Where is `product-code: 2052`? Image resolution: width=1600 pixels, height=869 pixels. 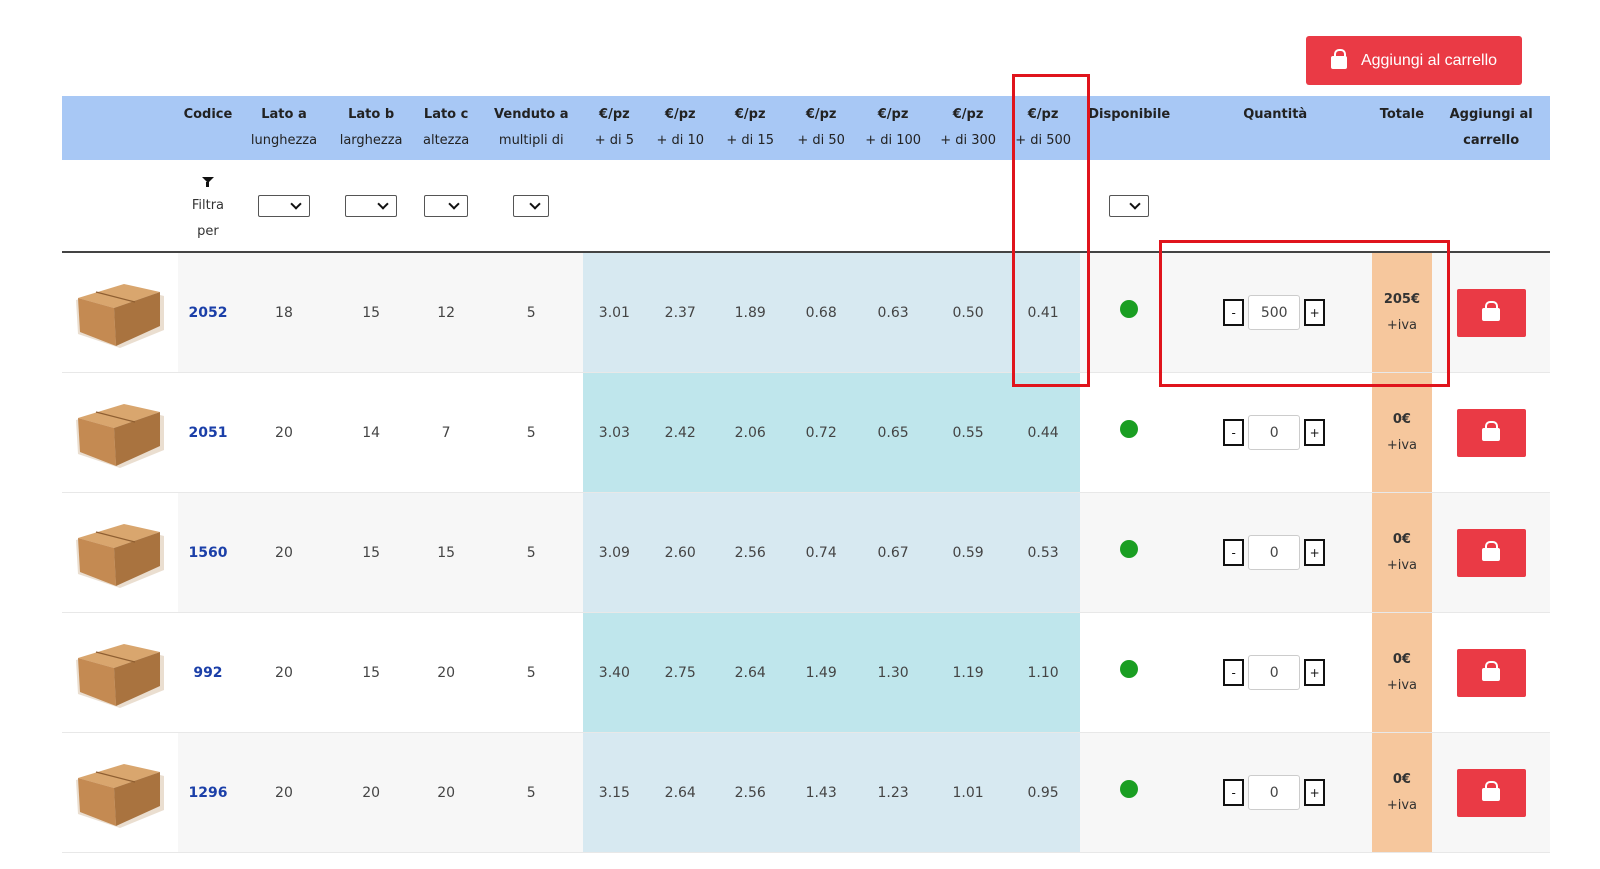 product-code: 2052 is located at coordinates (207, 313).